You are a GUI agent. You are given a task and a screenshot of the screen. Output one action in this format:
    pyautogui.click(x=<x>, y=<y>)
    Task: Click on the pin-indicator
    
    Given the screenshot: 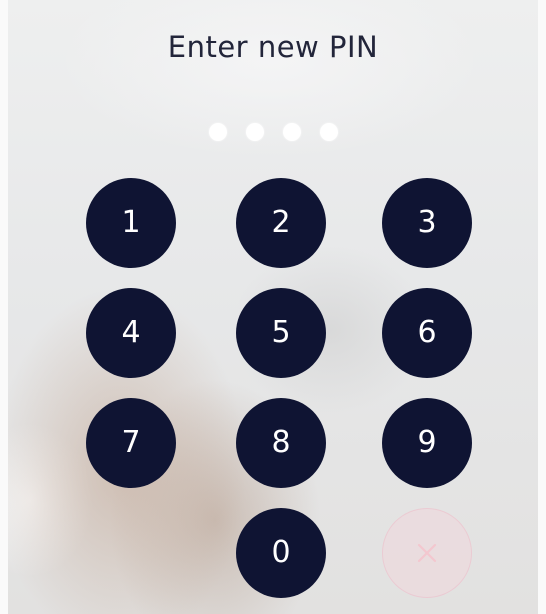 What is the action you would take?
    pyautogui.click(x=273, y=132)
    